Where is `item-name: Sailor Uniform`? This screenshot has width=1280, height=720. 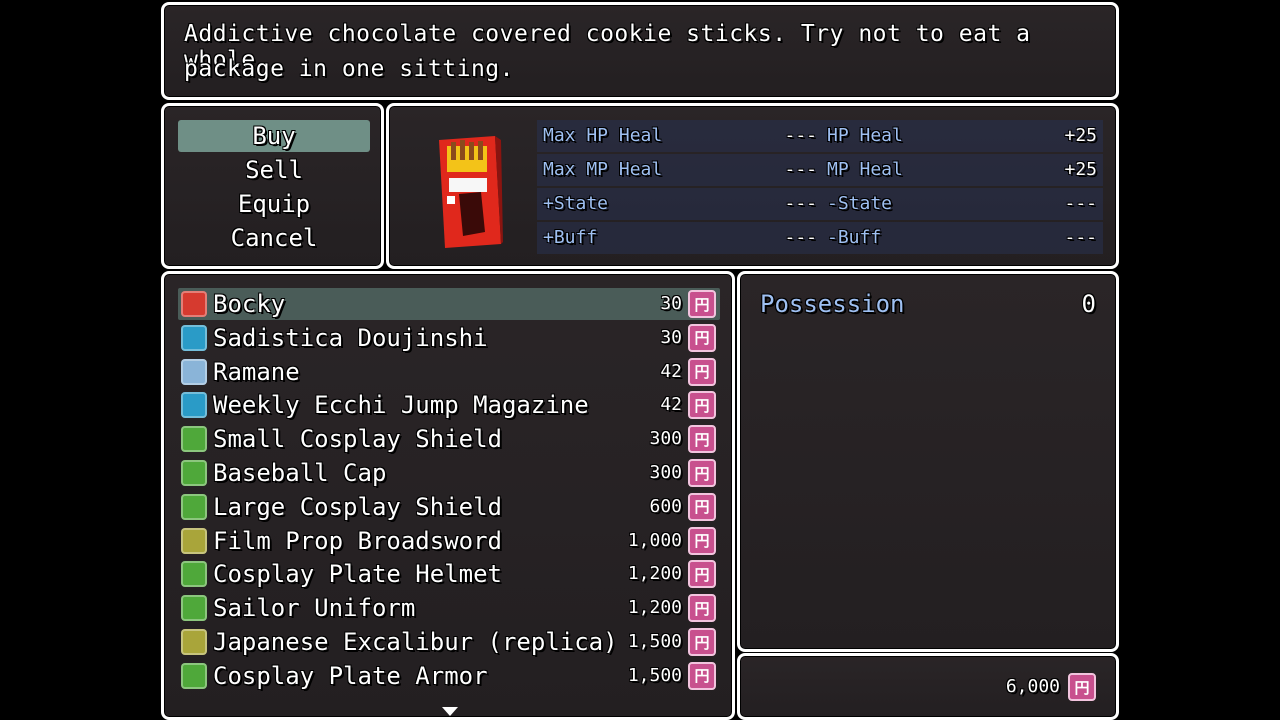 item-name: Sailor Uniform is located at coordinates (314, 608).